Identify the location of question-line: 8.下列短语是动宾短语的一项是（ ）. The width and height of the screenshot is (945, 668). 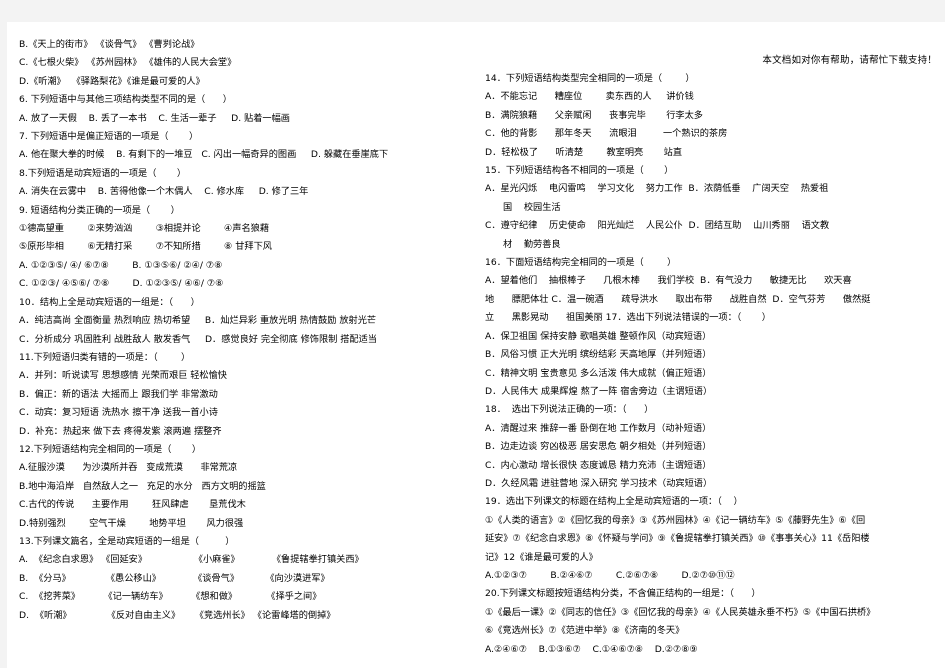
(103, 173).